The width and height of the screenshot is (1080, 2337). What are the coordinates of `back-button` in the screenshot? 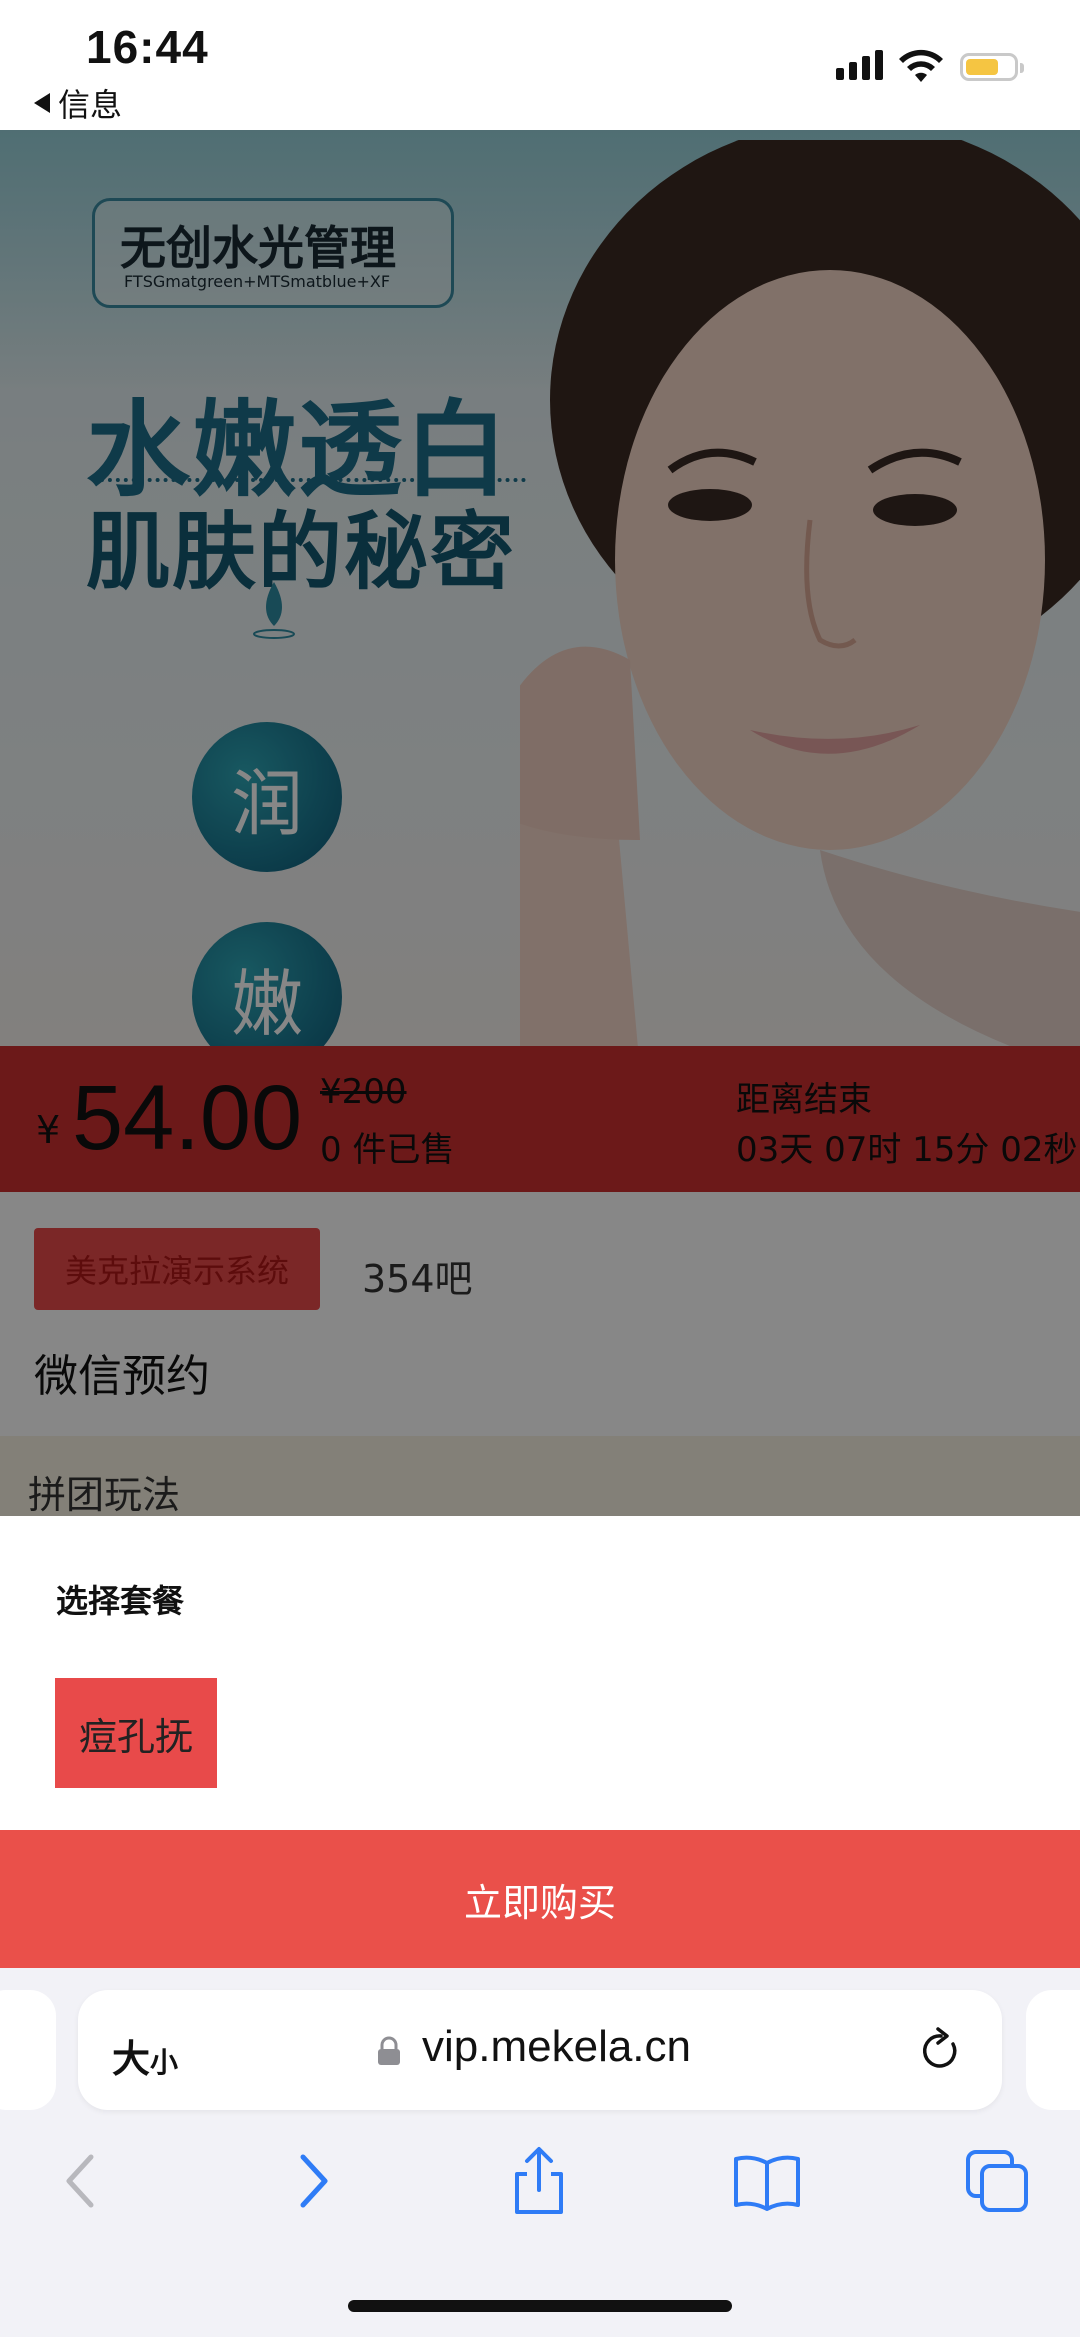 It's located at (81, 2181).